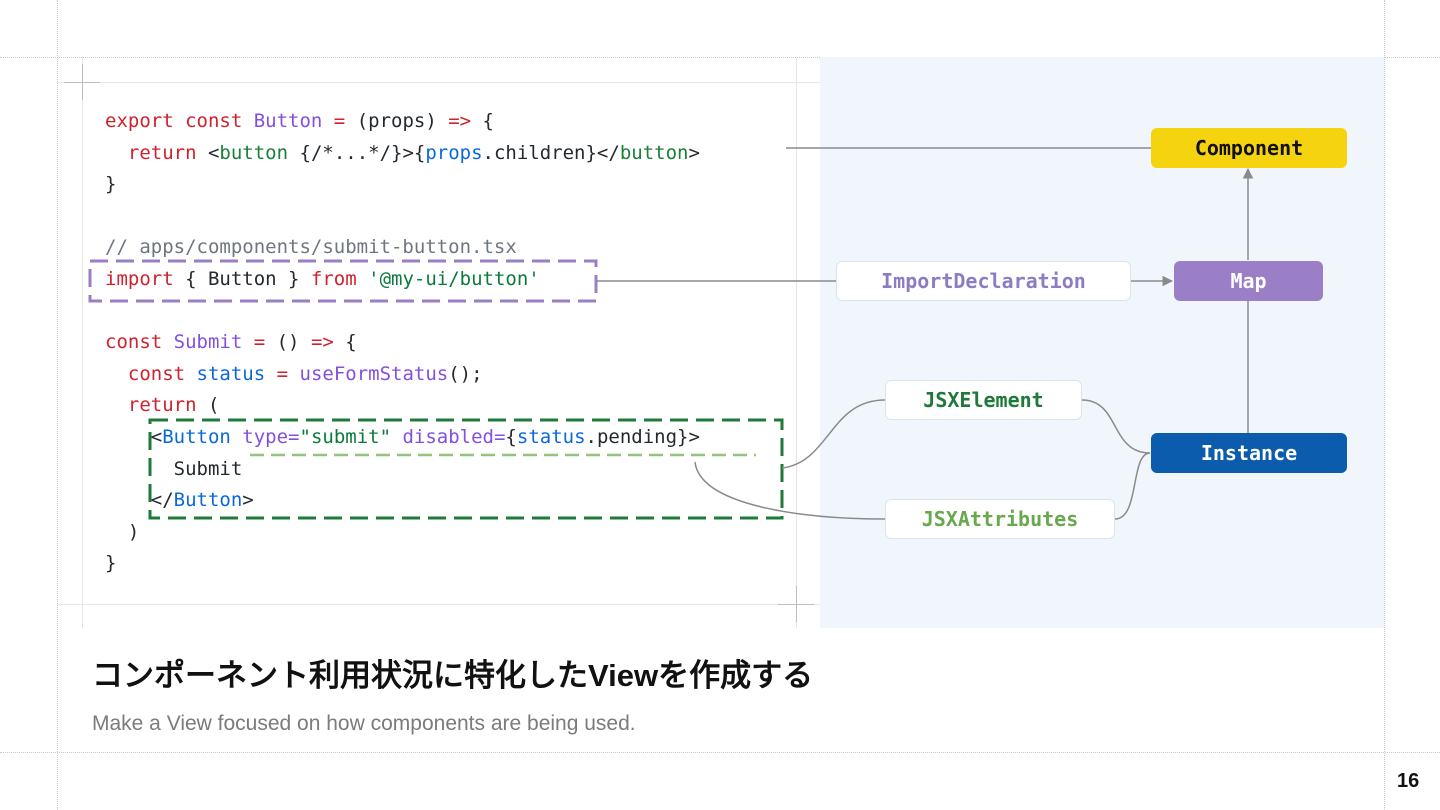 Image resolution: width=1440 pixels, height=810 pixels. What do you see at coordinates (311, 247) in the screenshot?
I see `code-token: // apps/components/submit-button.tsx` at bounding box center [311, 247].